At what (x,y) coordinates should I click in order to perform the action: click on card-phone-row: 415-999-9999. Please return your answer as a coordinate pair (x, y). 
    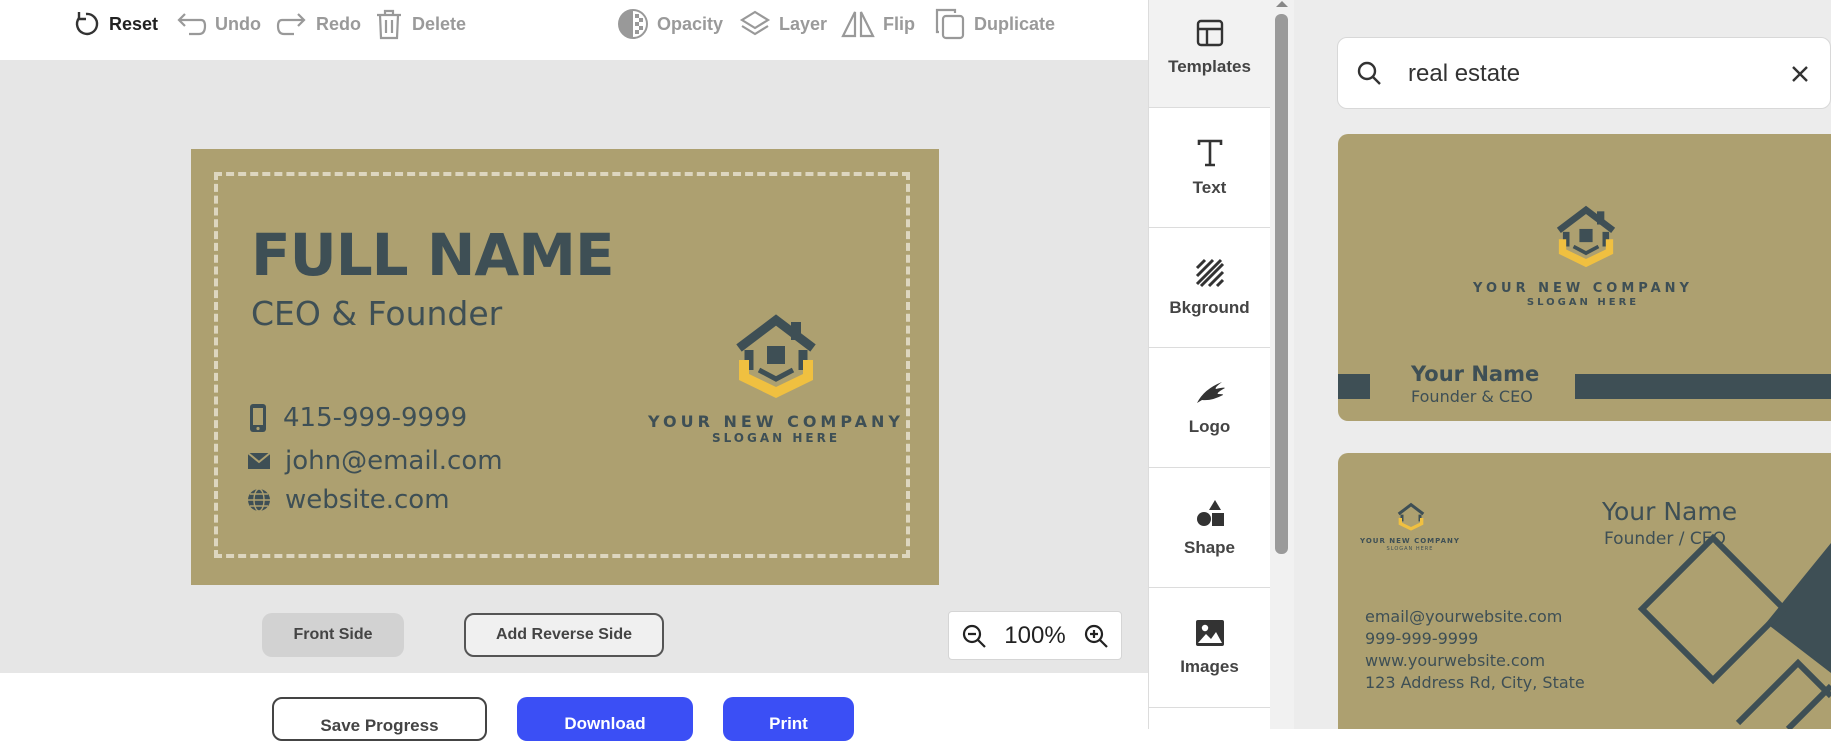
    Looking at the image, I should click on (357, 418).